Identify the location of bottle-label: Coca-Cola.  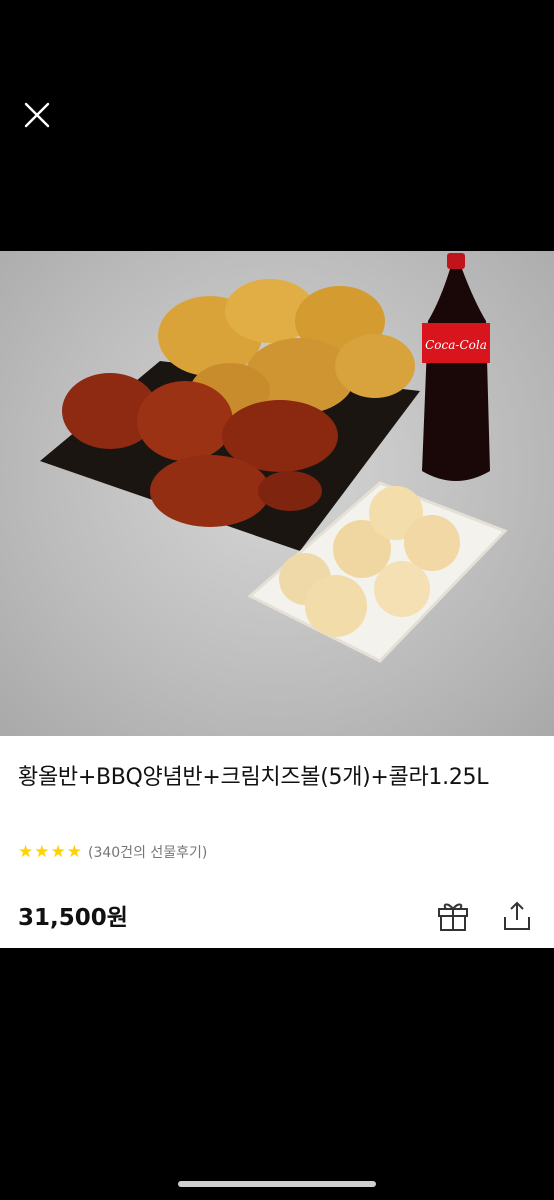
(456, 345).